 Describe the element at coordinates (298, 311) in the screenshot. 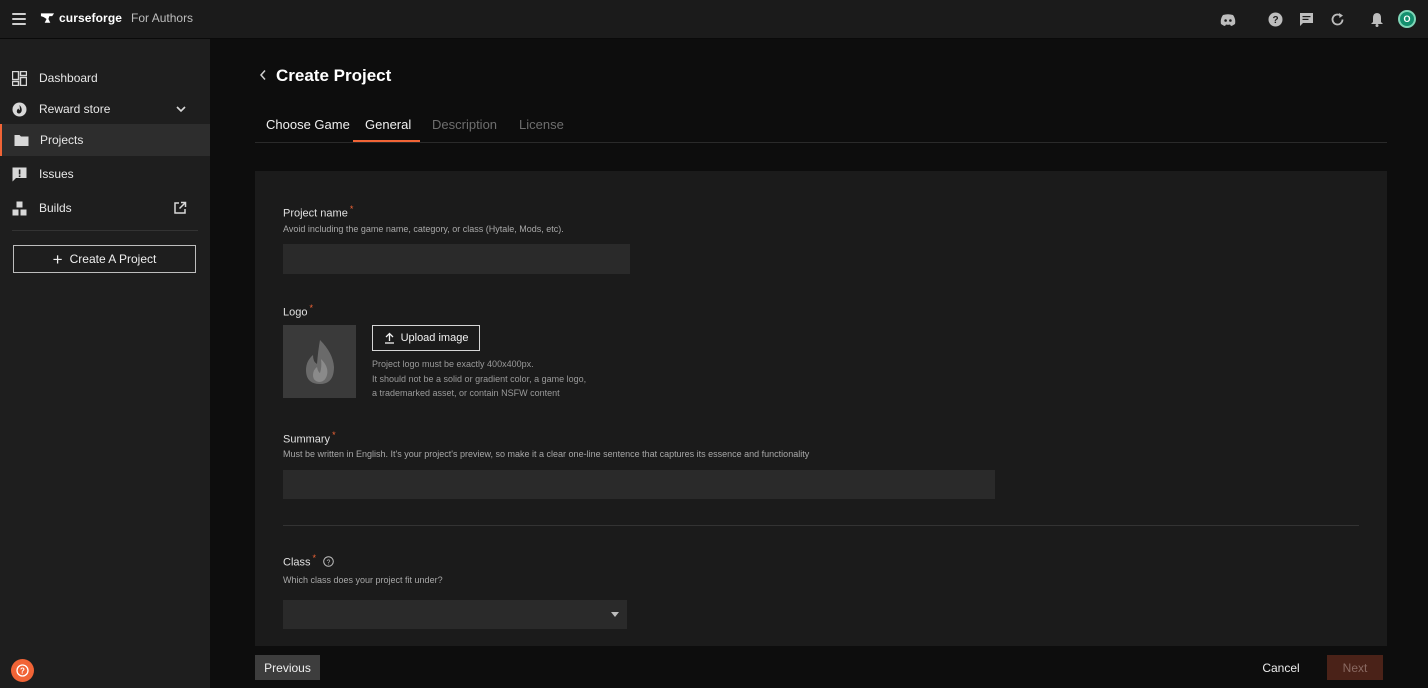

I see `logo-label: Logo *` at that location.